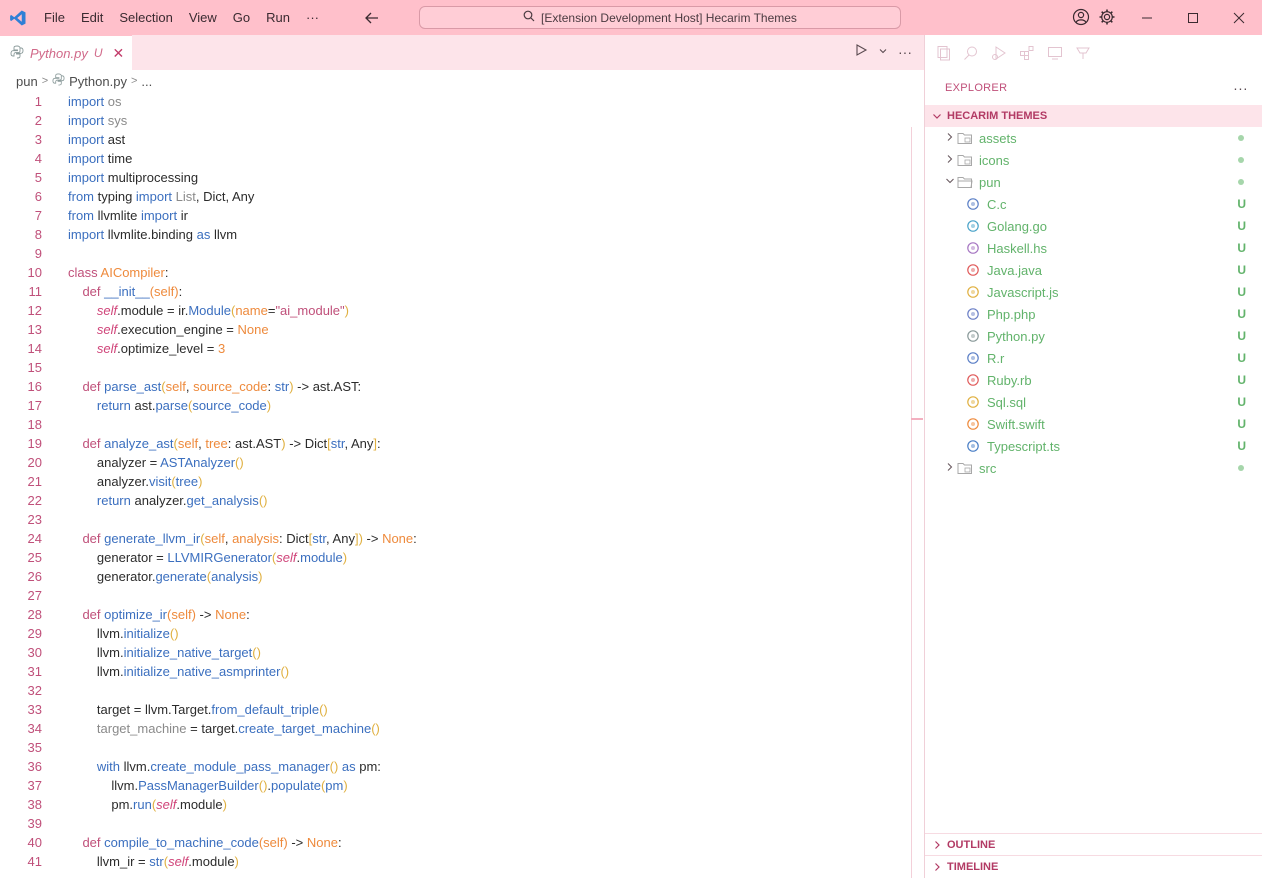 Image resolution: width=1262 pixels, height=878 pixels. Describe the element at coordinates (1093, 226) in the screenshot. I see `tree-file: Golang.go U` at that location.